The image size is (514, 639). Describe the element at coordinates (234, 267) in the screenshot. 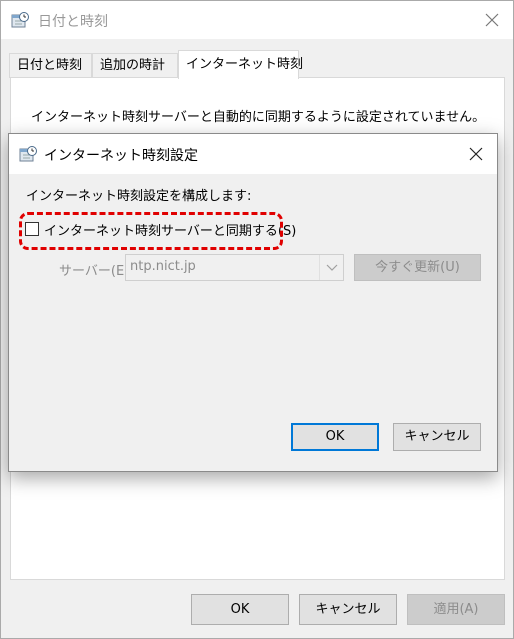

I see `server-combobox: ntp.nict.jp` at that location.